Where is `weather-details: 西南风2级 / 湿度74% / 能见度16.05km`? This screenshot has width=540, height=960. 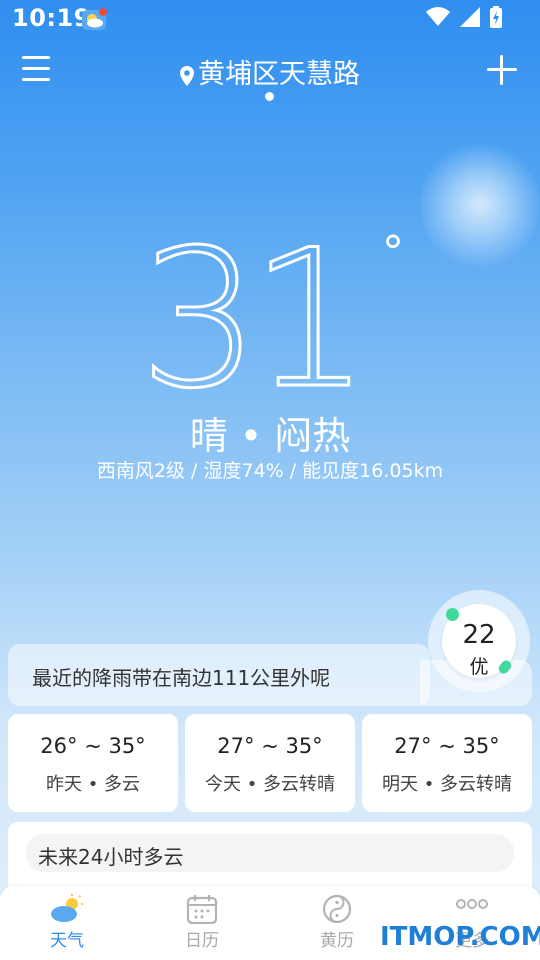
weather-details: 西南风2级 / 湿度74% / 能见度16.05km is located at coordinates (270, 471).